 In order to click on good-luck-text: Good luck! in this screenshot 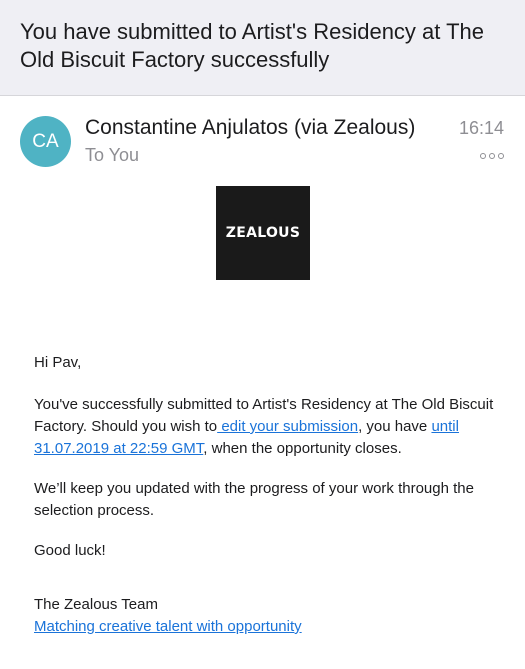, I will do `click(70, 550)`.